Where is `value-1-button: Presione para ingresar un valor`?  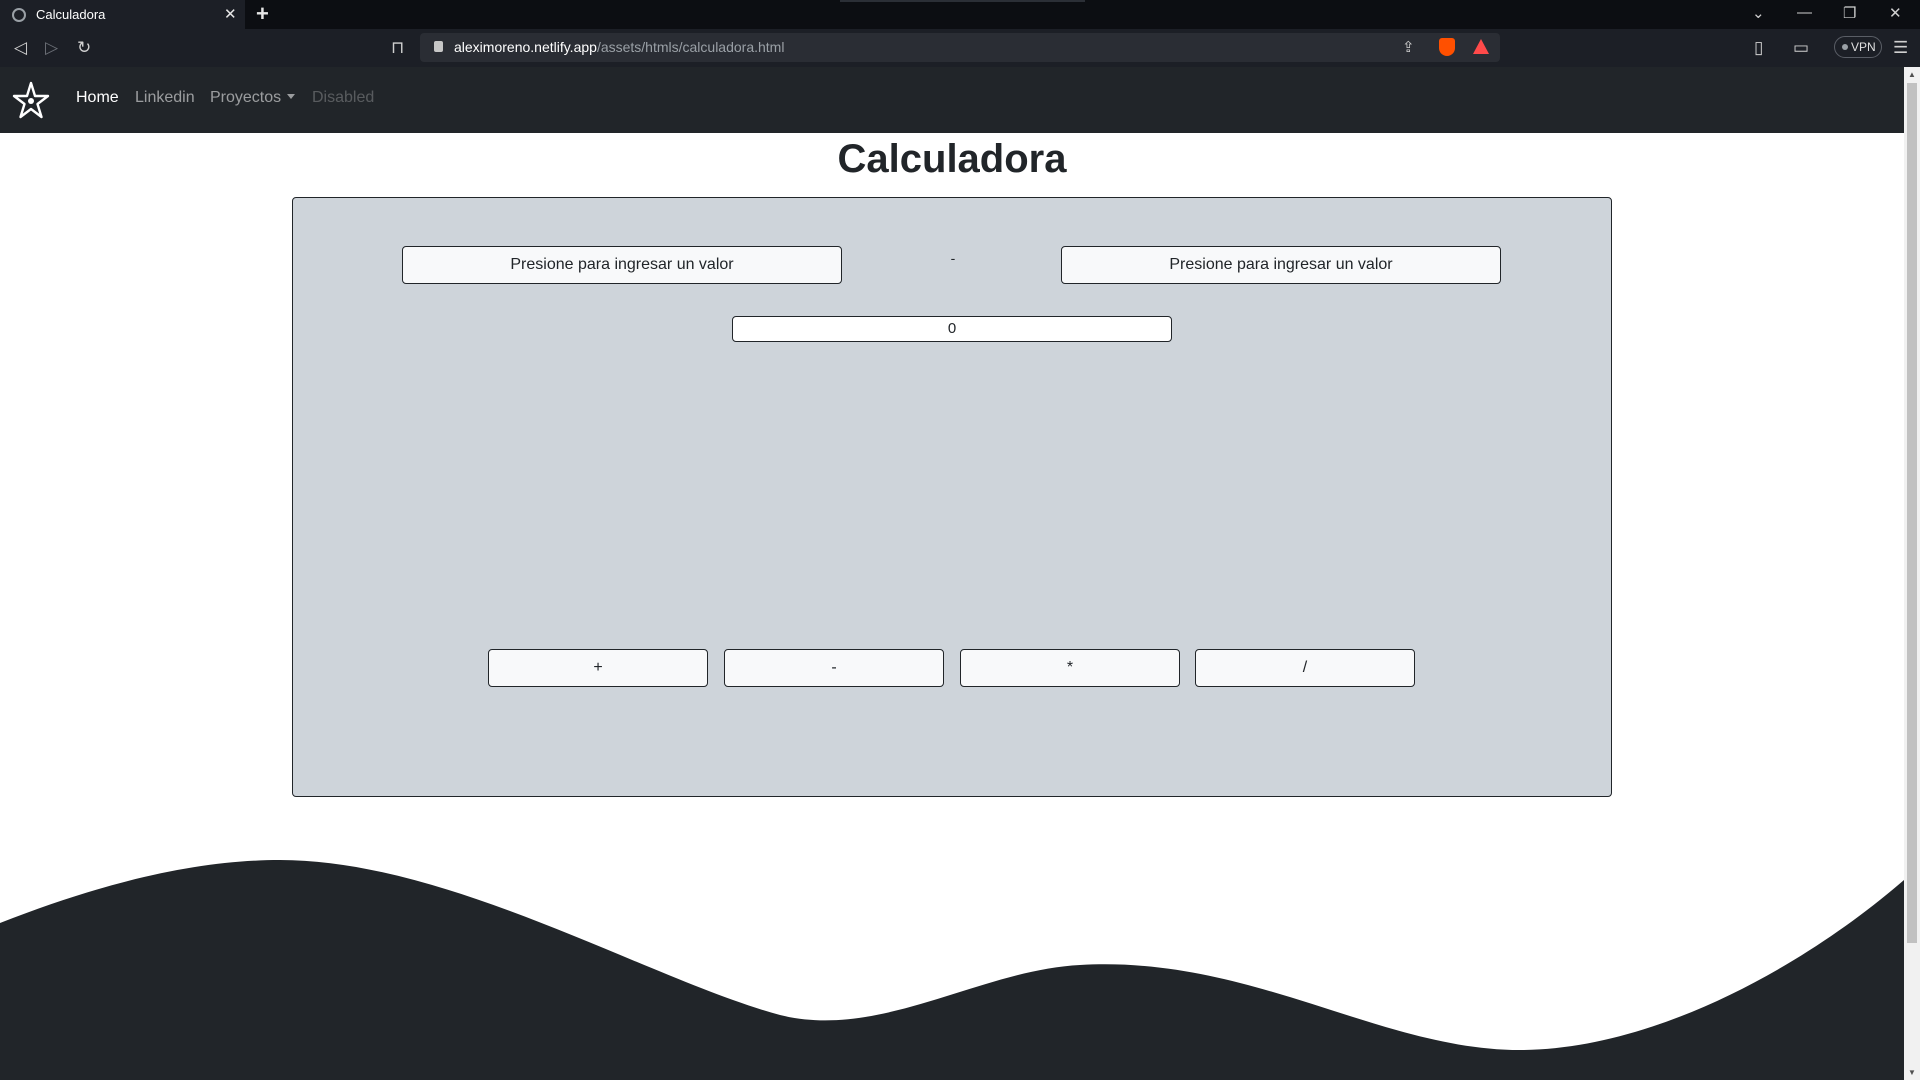 value-1-button: Presione para ingresar un valor is located at coordinates (622, 265).